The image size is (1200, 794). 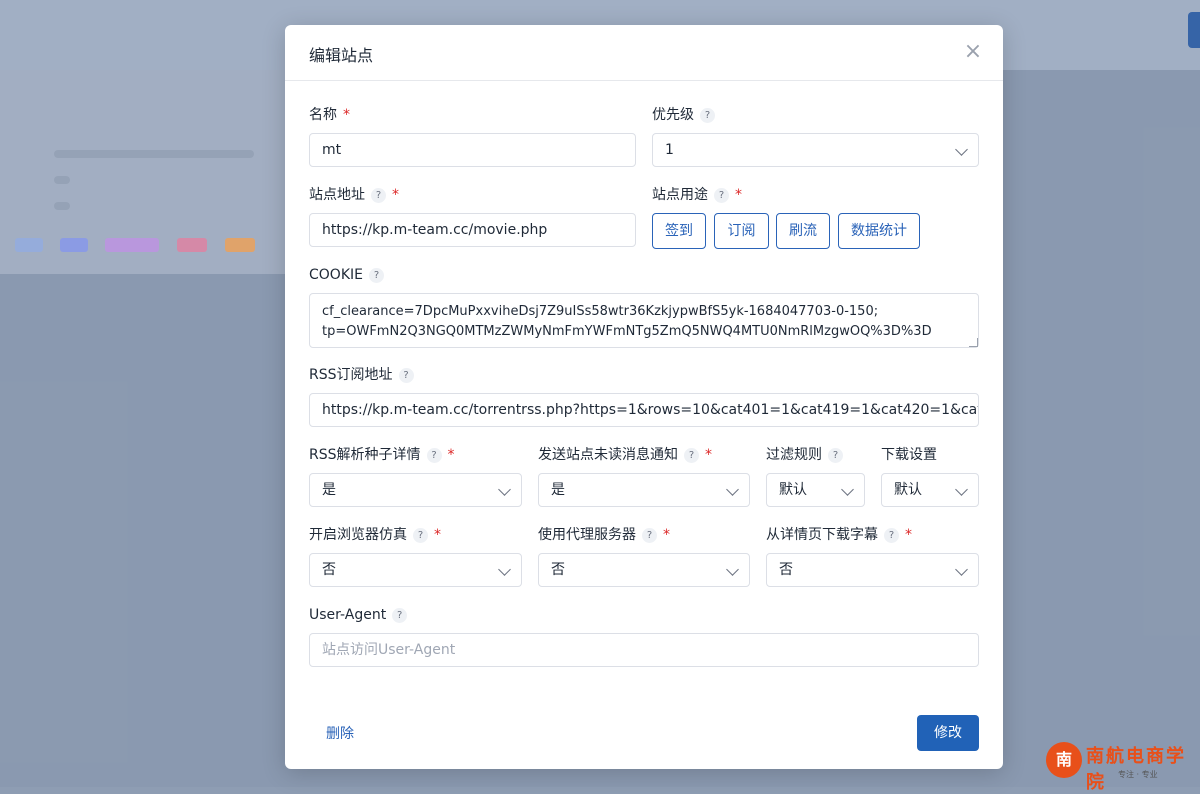 What do you see at coordinates (644, 53) in the screenshot?
I see `modal-header: 编辑站点 ×` at bounding box center [644, 53].